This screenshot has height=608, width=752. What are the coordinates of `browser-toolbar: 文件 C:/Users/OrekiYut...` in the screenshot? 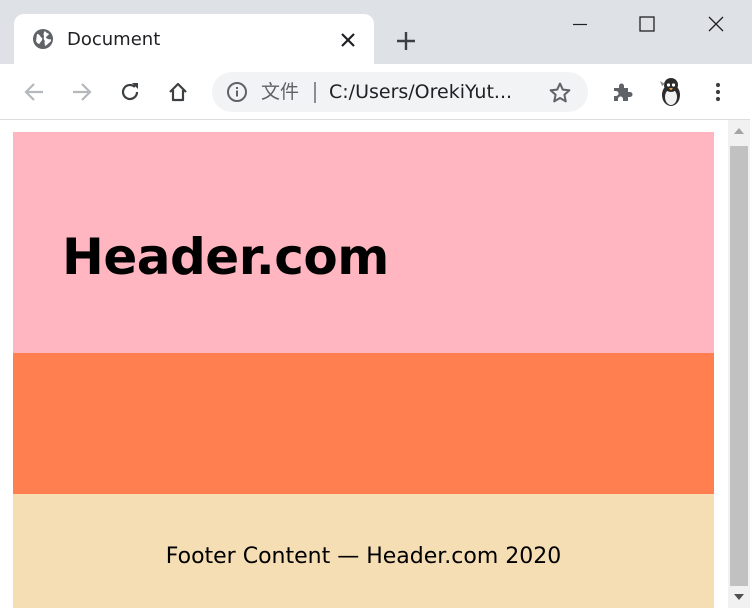 It's located at (376, 92).